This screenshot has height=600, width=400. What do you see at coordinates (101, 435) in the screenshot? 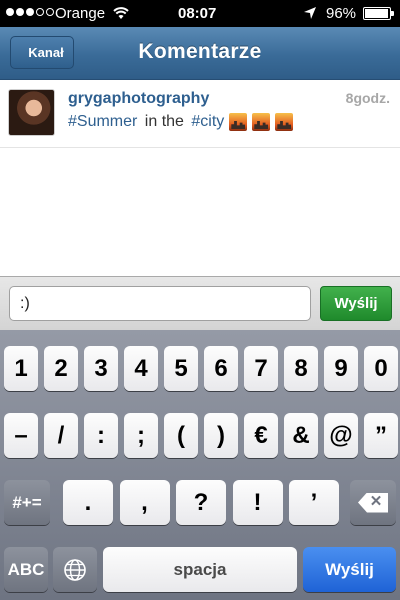
I see `key-symbol: :` at bounding box center [101, 435].